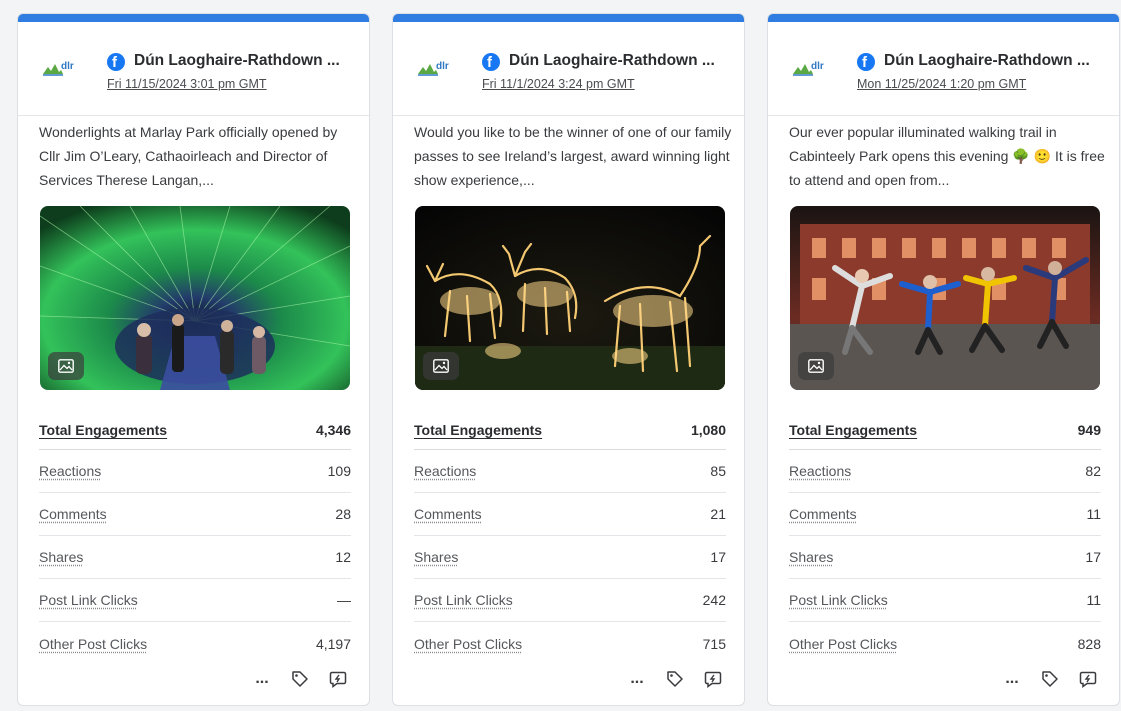 This screenshot has height=711, width=1121. I want to click on metric-row-shares: Shares 12, so click(195, 557).